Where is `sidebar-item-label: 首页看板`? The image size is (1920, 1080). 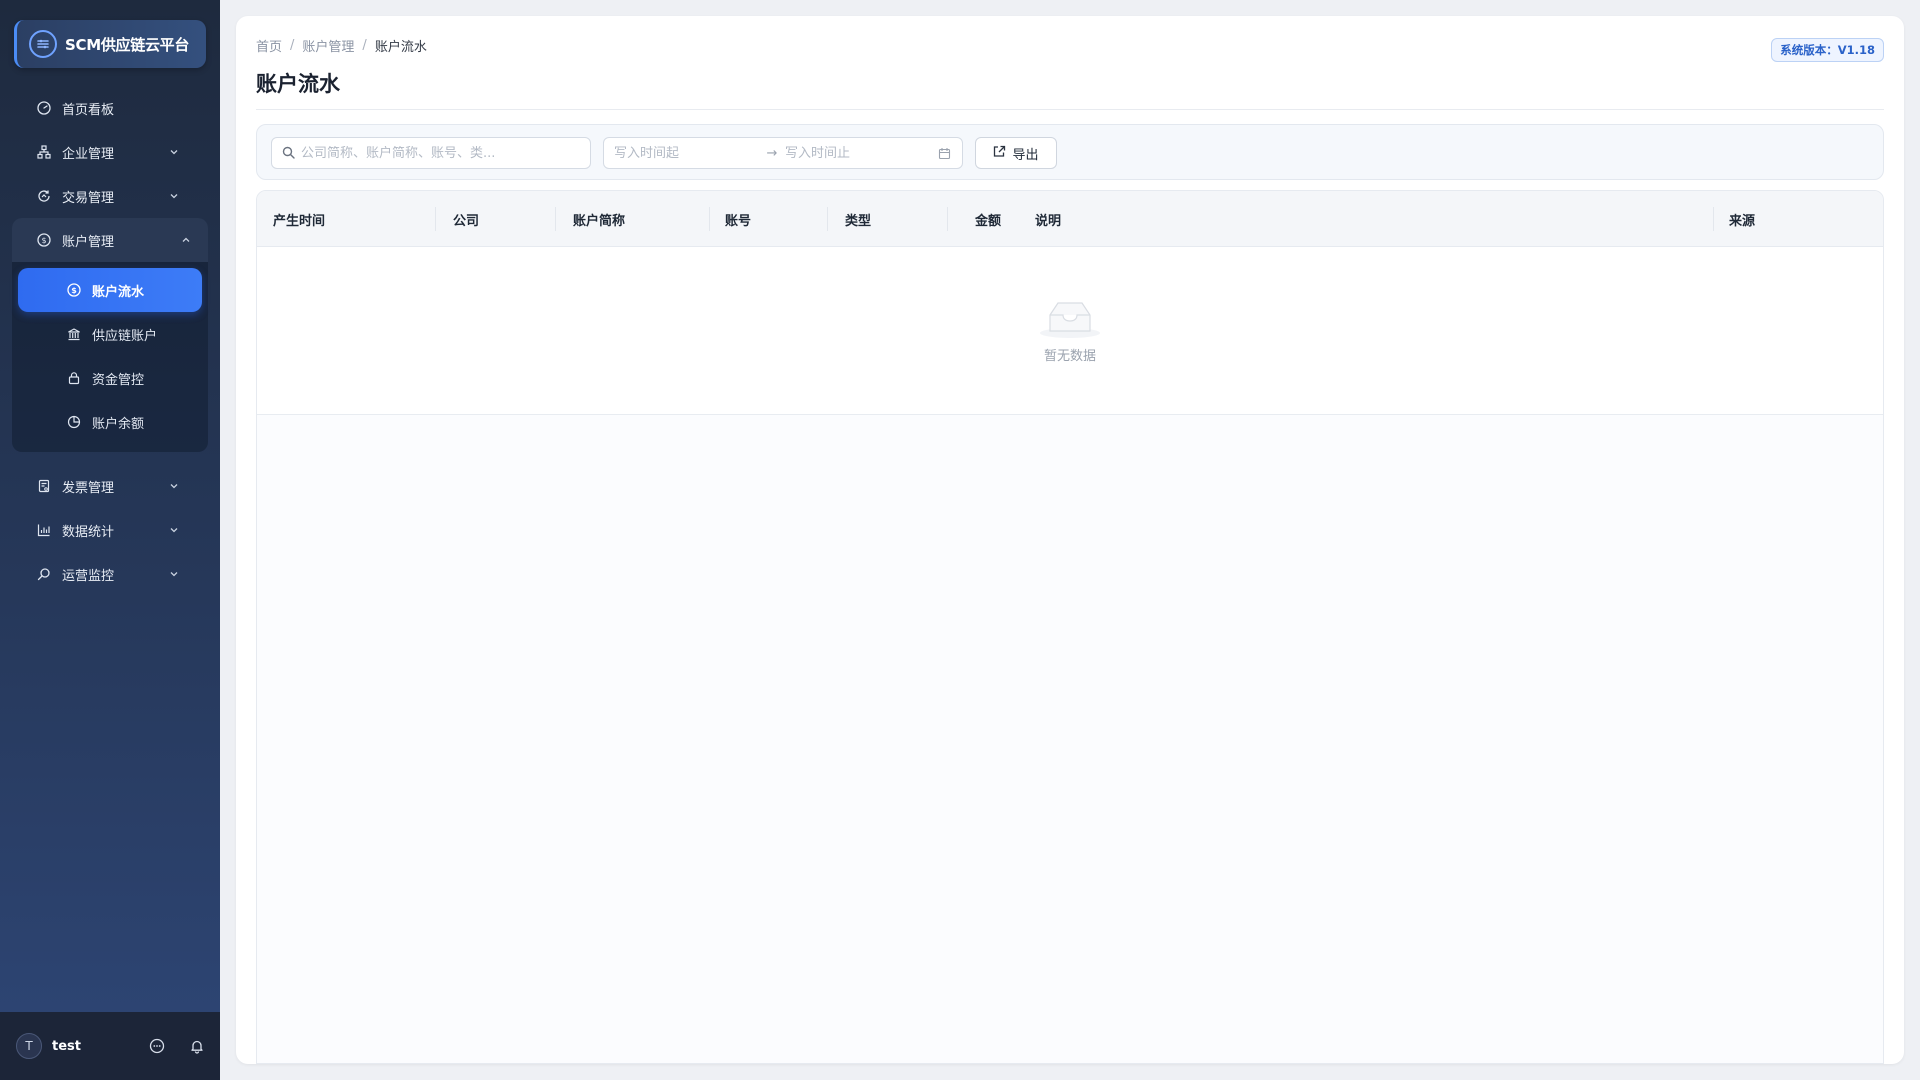
sidebar-item-label: 首页看板 is located at coordinates (88, 110).